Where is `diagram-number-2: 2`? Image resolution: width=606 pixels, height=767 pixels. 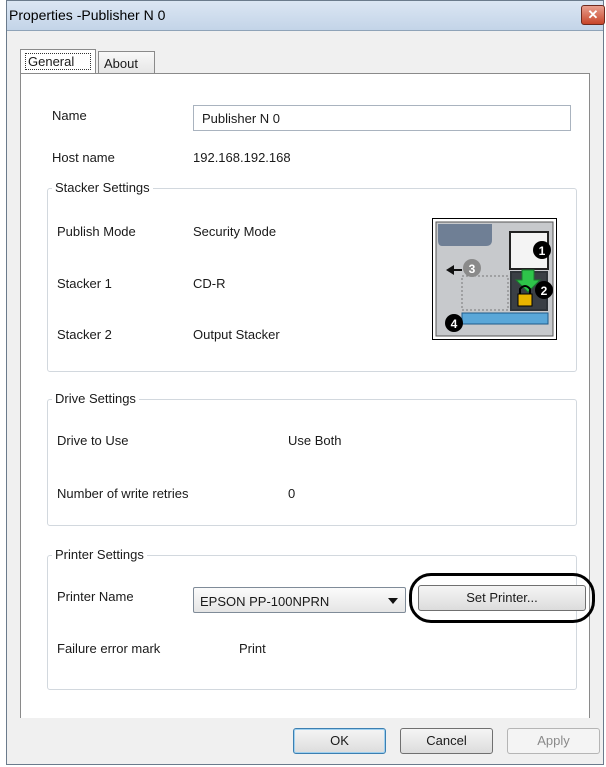
diagram-number-2: 2 is located at coordinates (544, 291).